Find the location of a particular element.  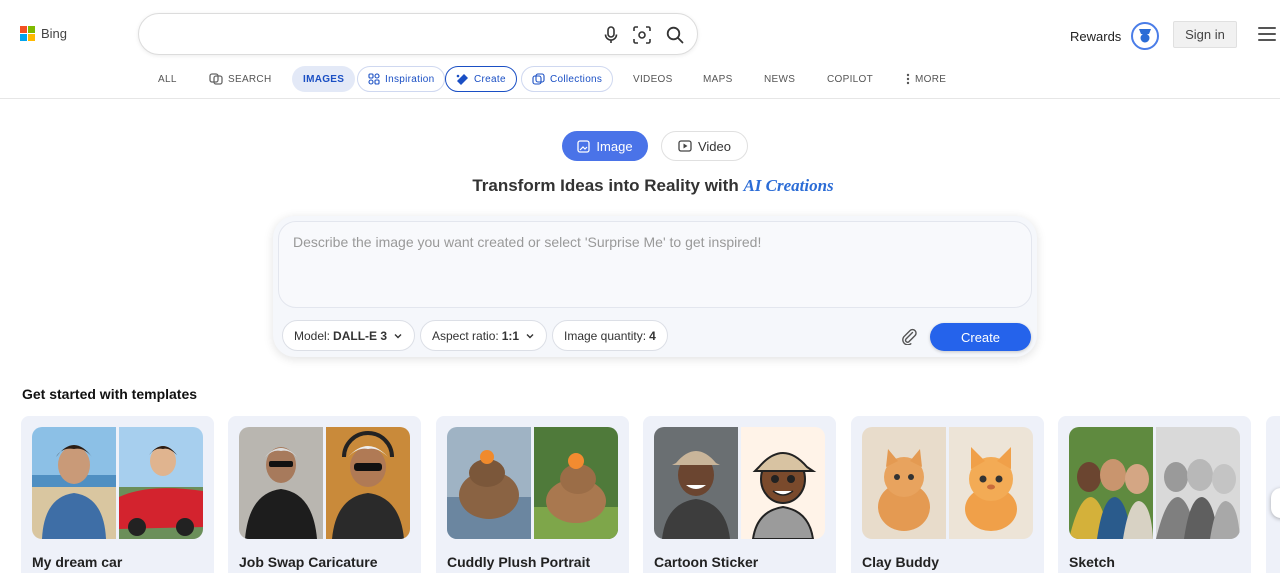

nav-copilot: COPILOT is located at coordinates (850, 79).